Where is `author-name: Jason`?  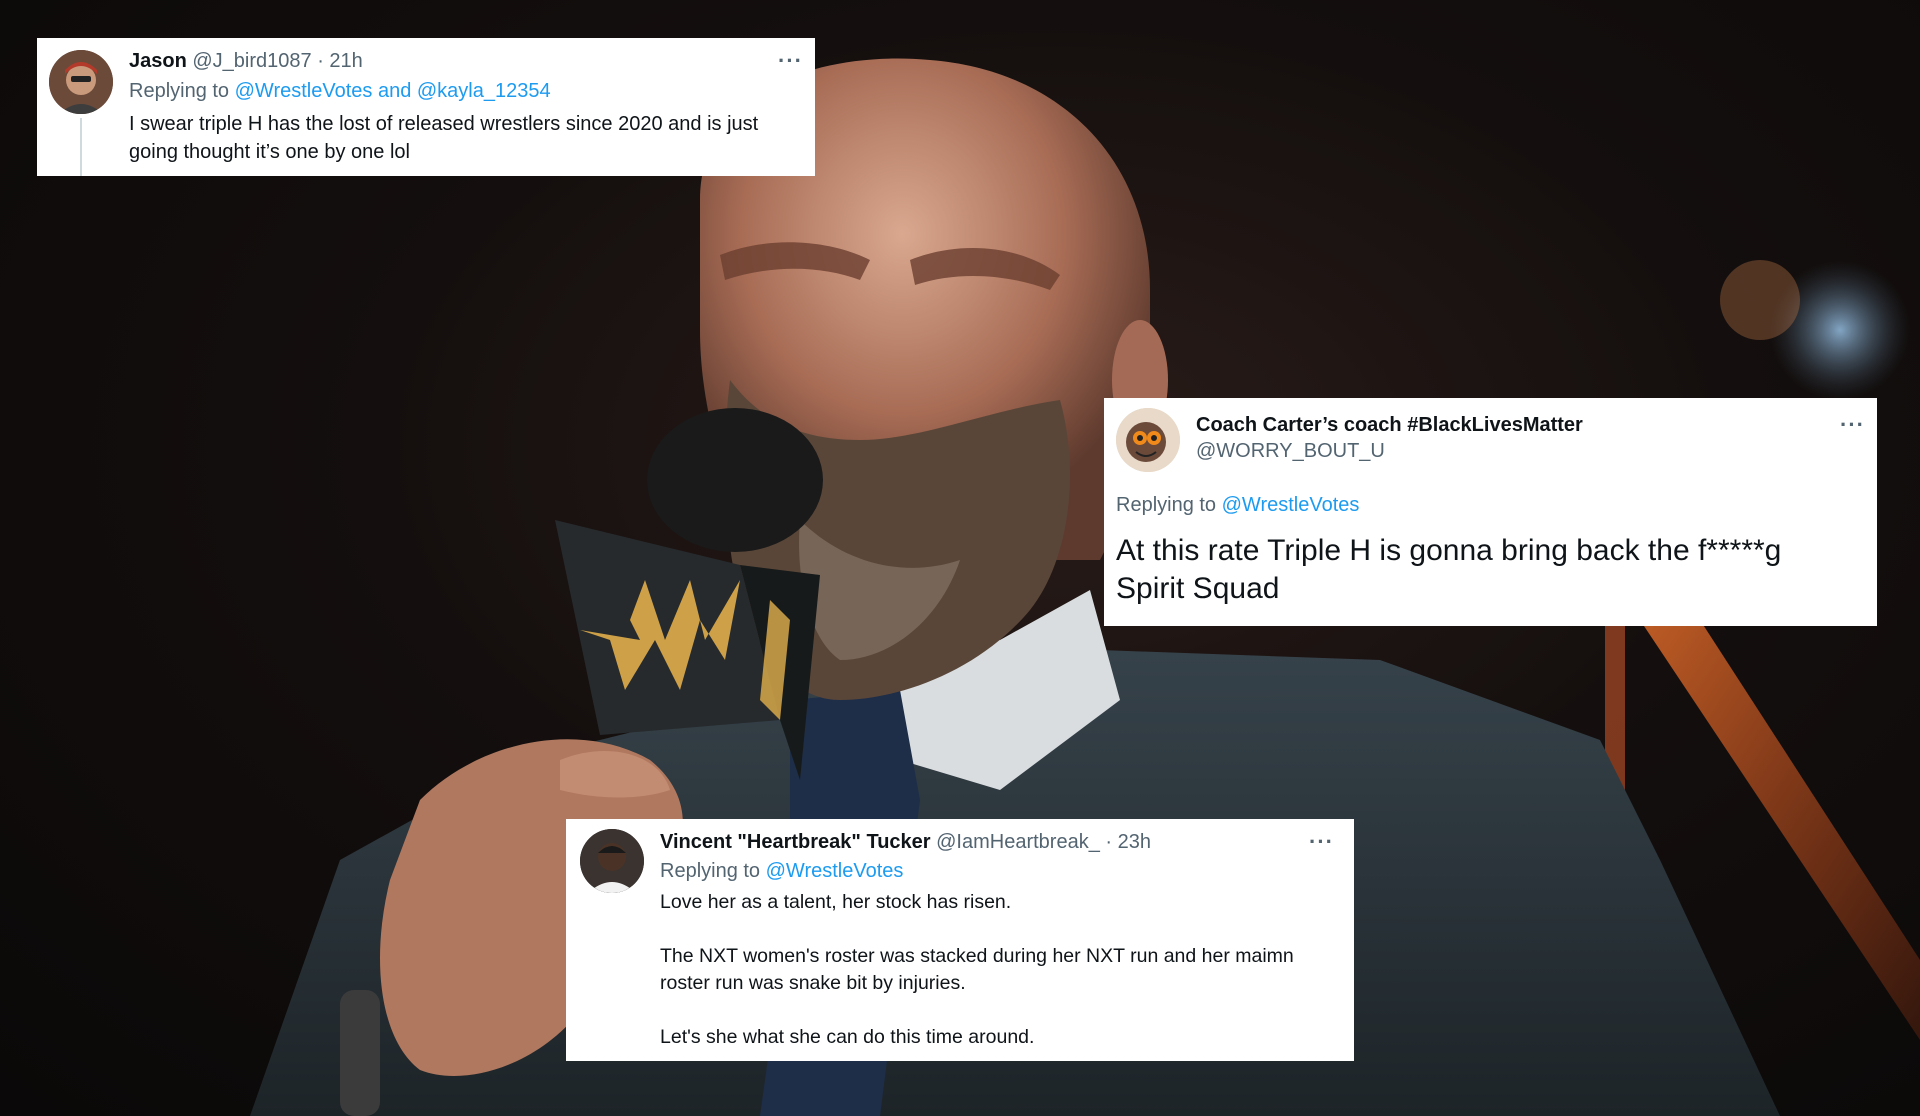
author-name: Jason is located at coordinates (158, 61).